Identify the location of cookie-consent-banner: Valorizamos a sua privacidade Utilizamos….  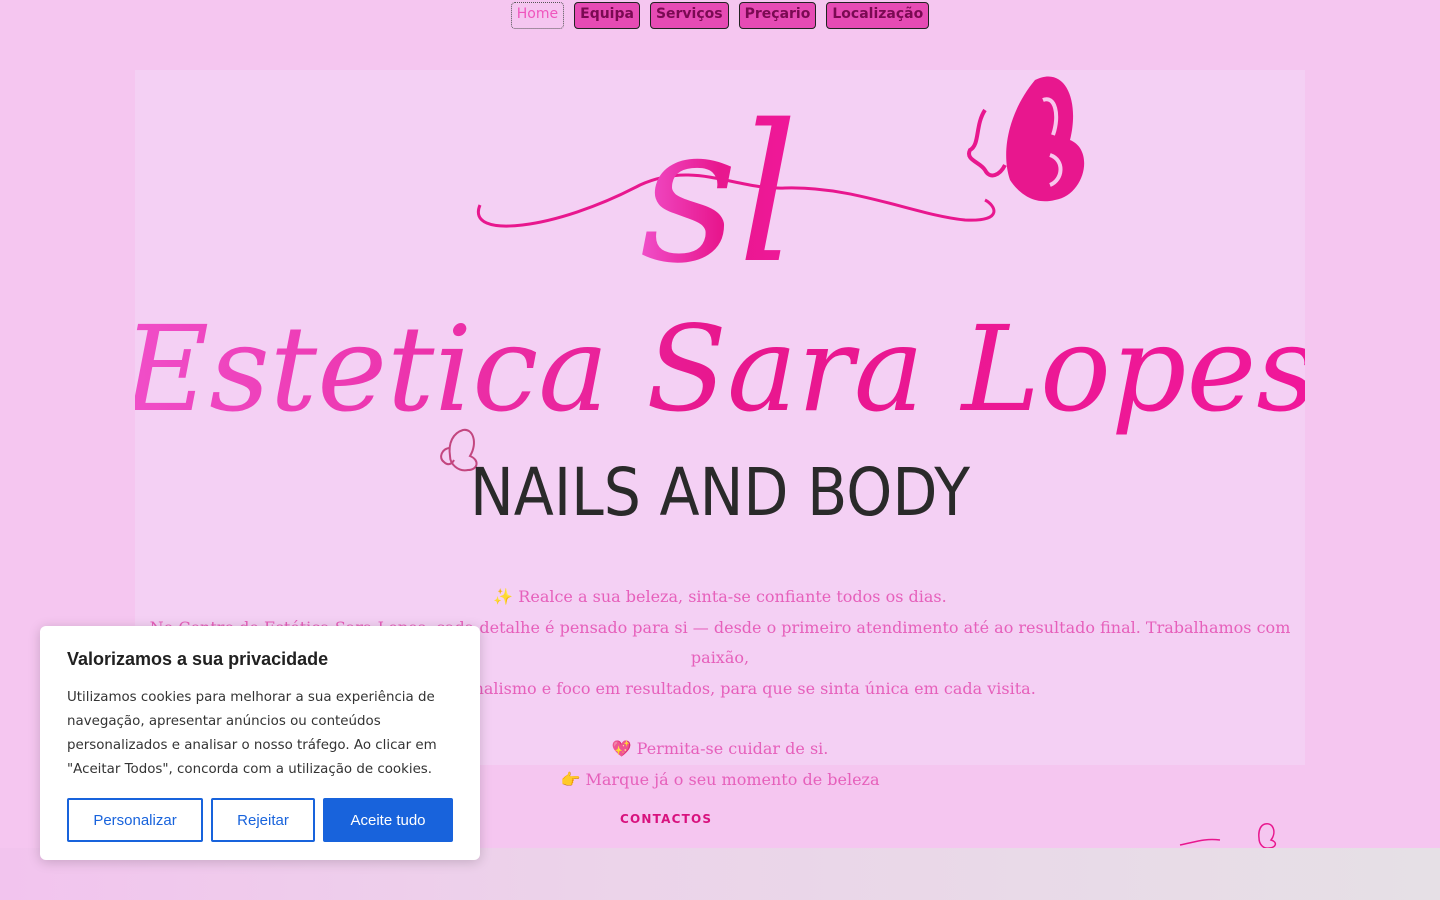
(260, 743).